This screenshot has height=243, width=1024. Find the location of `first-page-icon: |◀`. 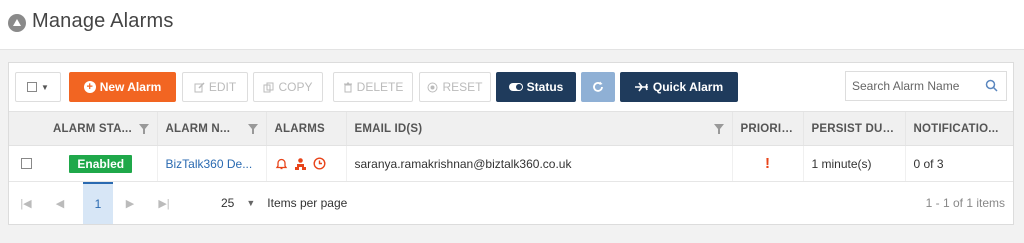

first-page-icon: |◀ is located at coordinates (26, 203).